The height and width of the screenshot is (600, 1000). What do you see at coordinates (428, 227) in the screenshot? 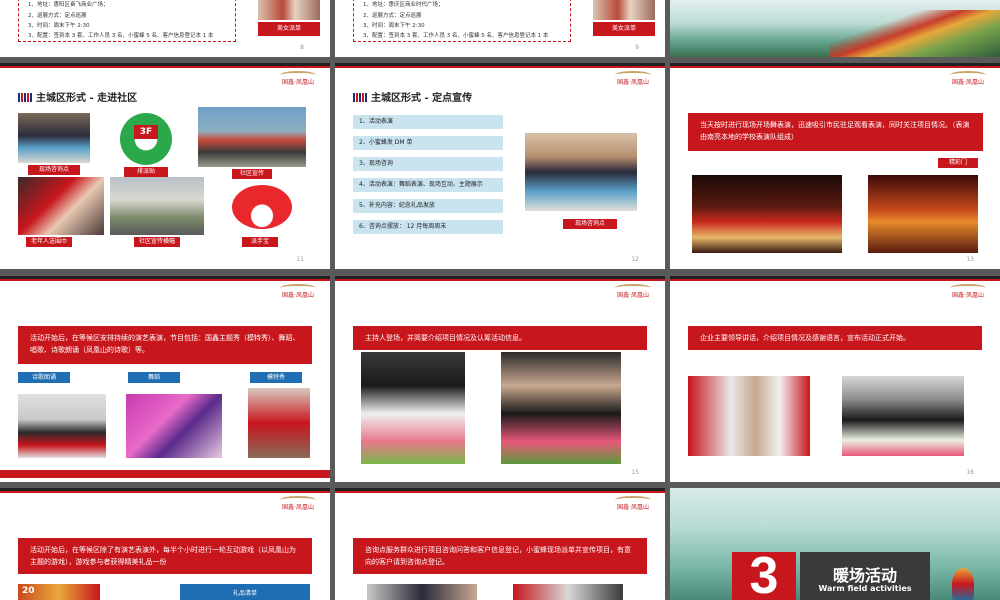
I see `list-item: 6、咨询点摆放： 12 月每周周末` at bounding box center [428, 227].